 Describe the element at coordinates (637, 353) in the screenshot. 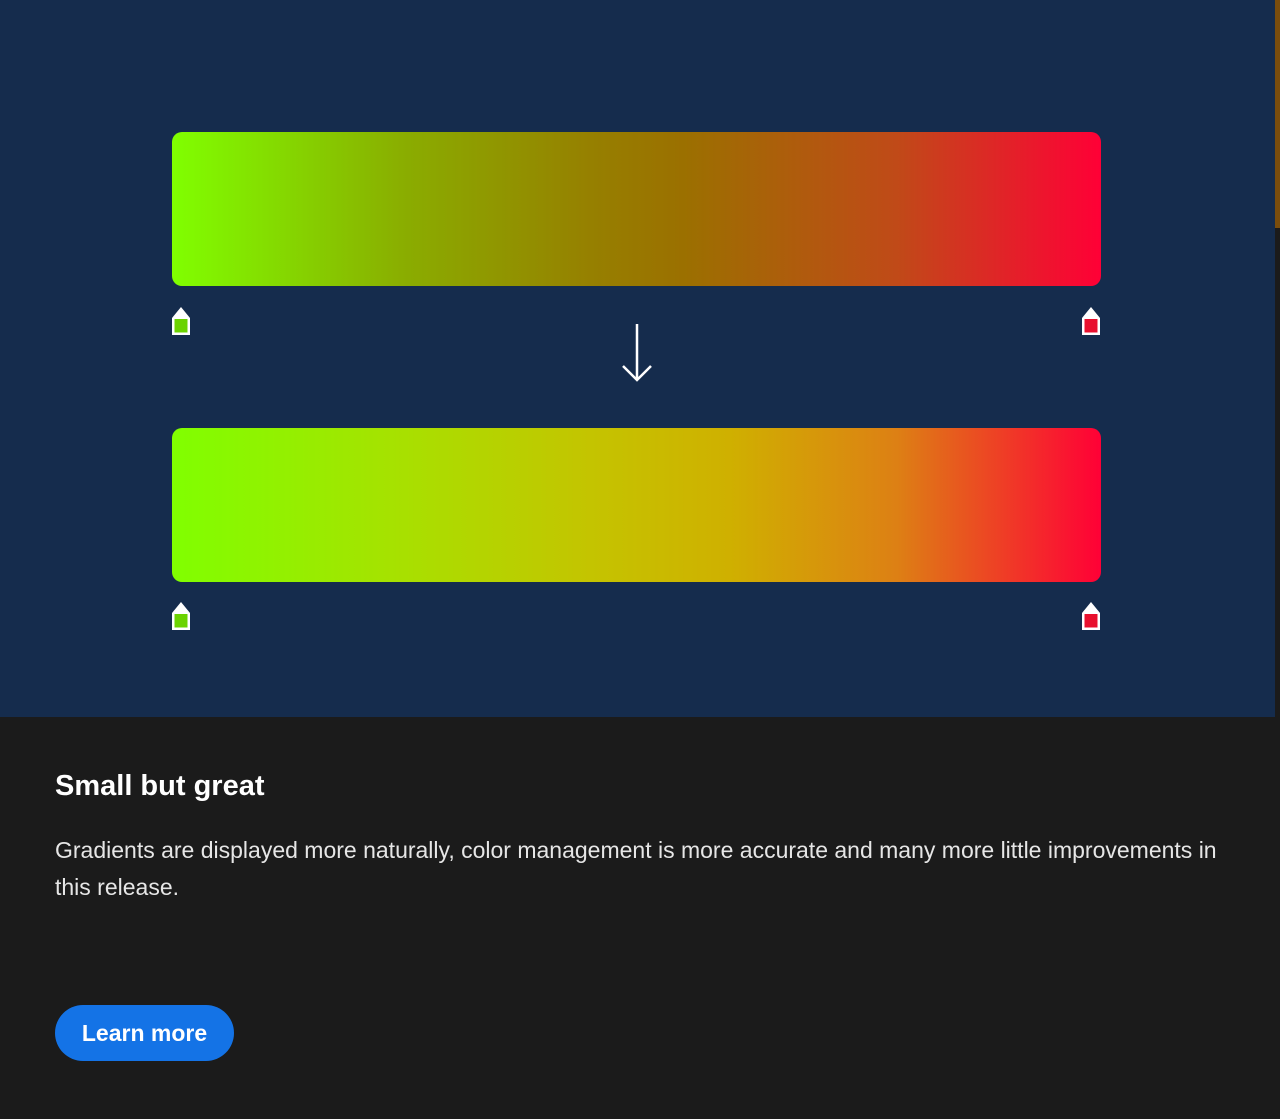

I see `arrow-down-icon` at that location.